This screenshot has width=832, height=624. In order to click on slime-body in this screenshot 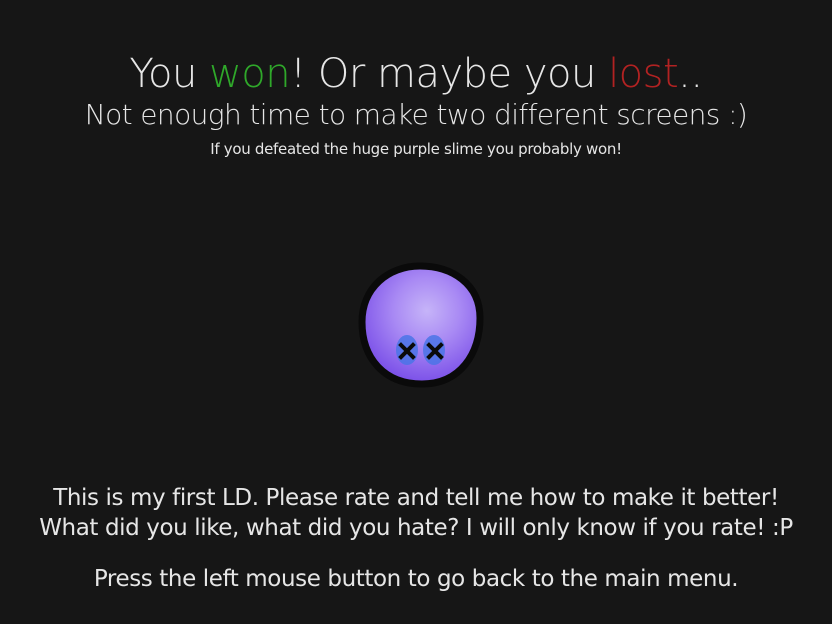, I will do `click(421, 325)`.